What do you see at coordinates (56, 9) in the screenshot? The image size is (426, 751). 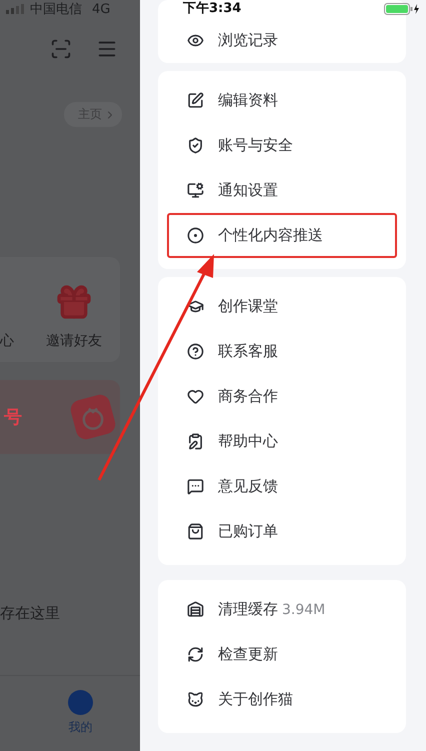 I see `carrier-name: 中国电信` at bounding box center [56, 9].